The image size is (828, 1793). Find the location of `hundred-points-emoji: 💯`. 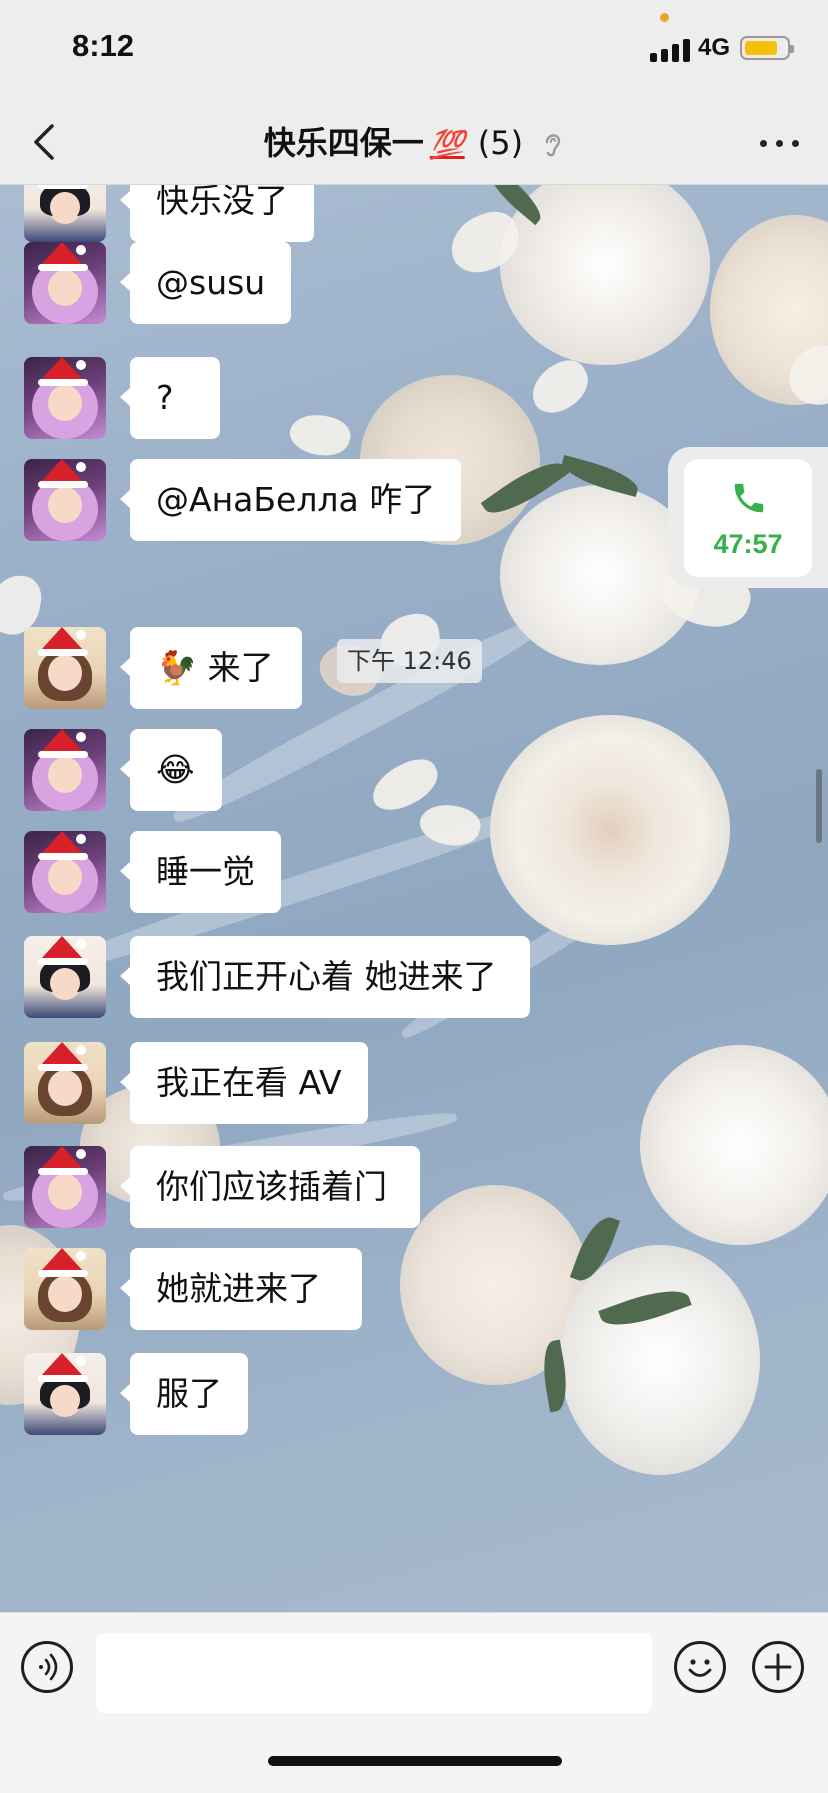

hundred-points-emoji: 💯 is located at coordinates (447, 144).